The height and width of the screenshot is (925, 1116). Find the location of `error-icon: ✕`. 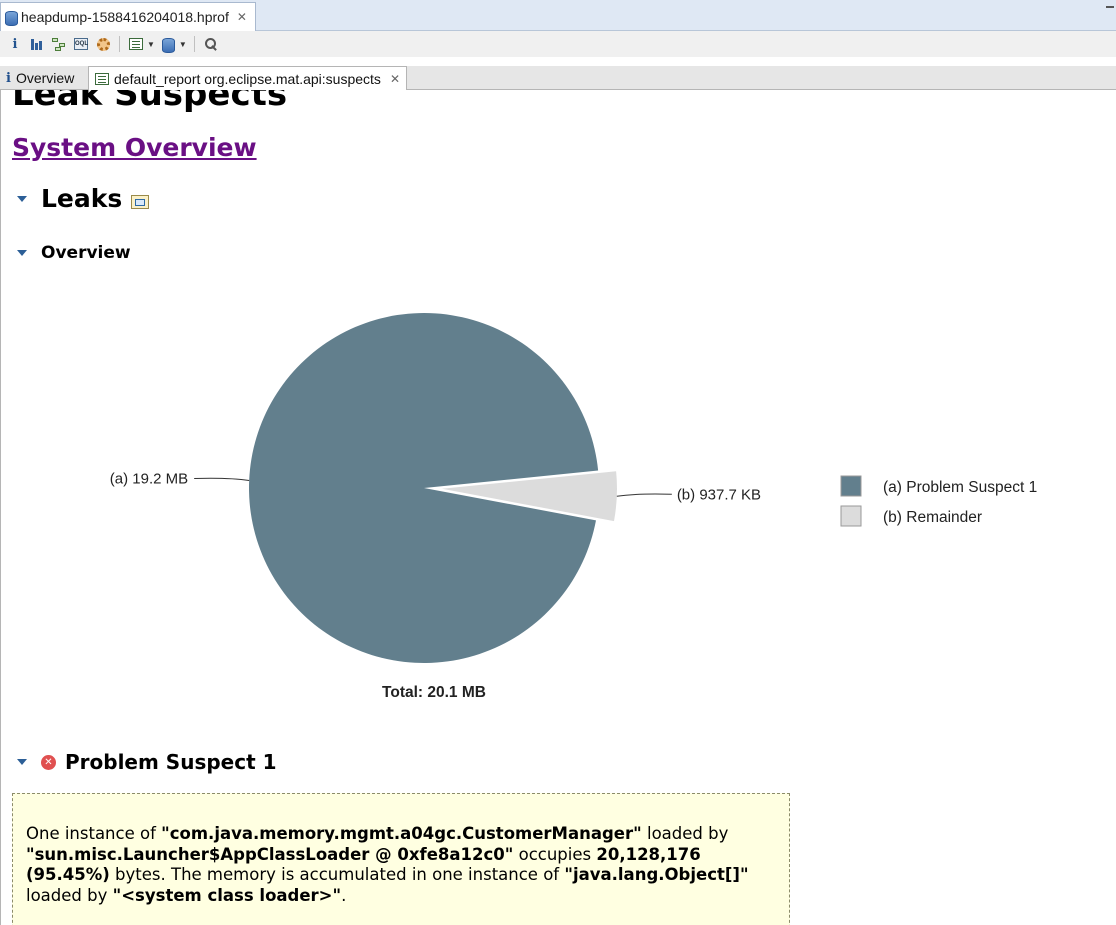

error-icon: ✕ is located at coordinates (48, 762).